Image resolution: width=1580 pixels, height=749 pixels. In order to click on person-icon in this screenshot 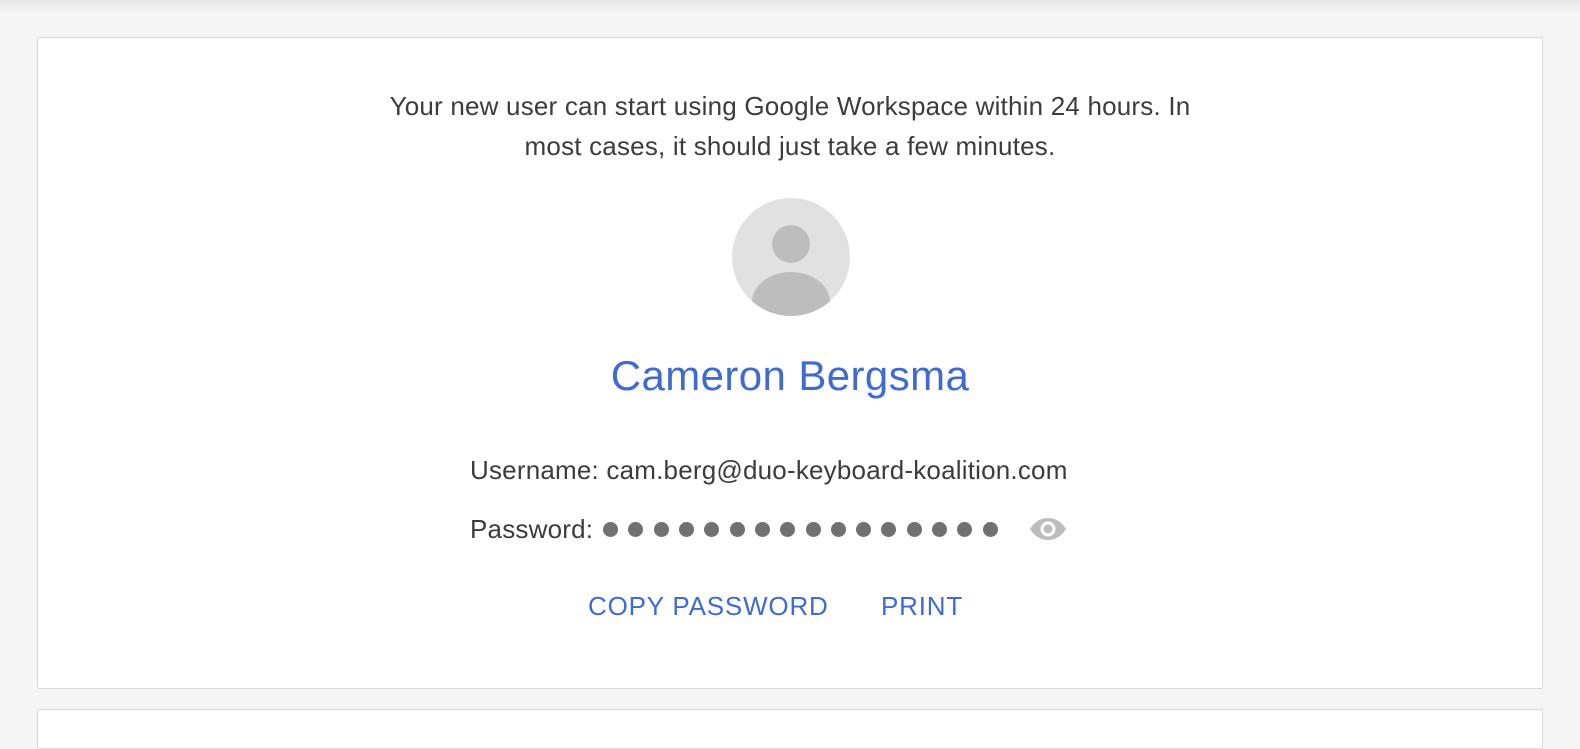, I will do `click(791, 270)`.